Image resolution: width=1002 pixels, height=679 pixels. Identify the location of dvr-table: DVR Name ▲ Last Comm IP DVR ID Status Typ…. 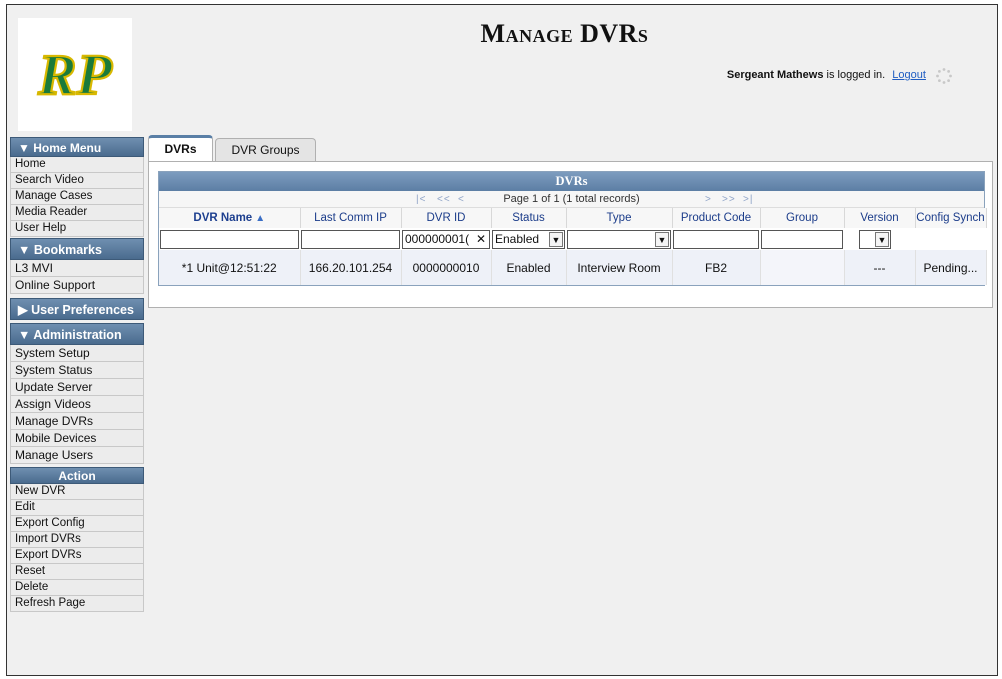
(573, 246).